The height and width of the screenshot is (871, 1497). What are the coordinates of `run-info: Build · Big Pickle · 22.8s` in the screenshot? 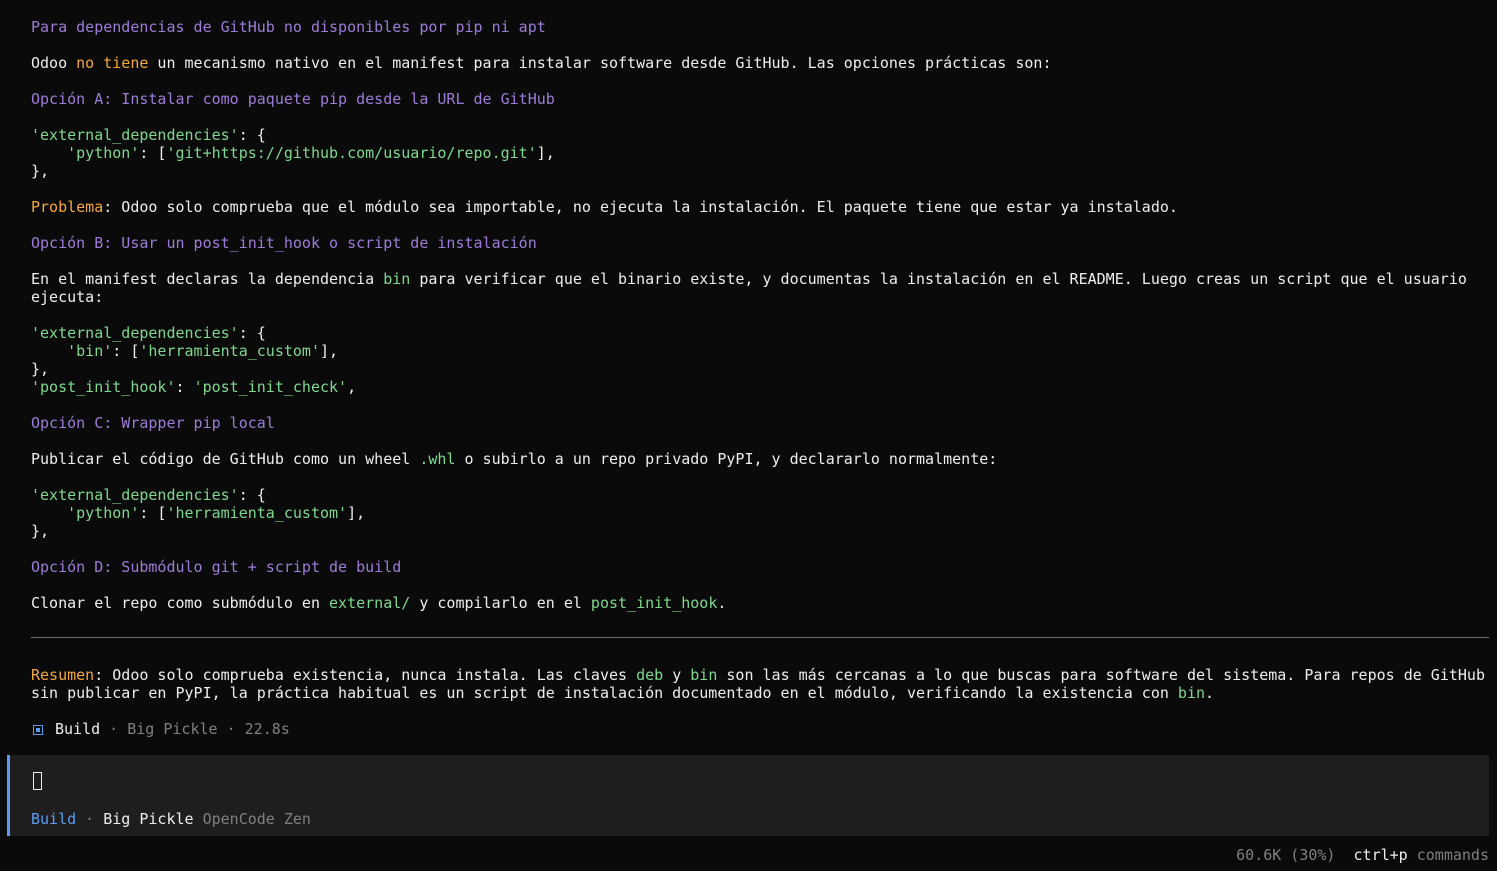 It's located at (161, 729).